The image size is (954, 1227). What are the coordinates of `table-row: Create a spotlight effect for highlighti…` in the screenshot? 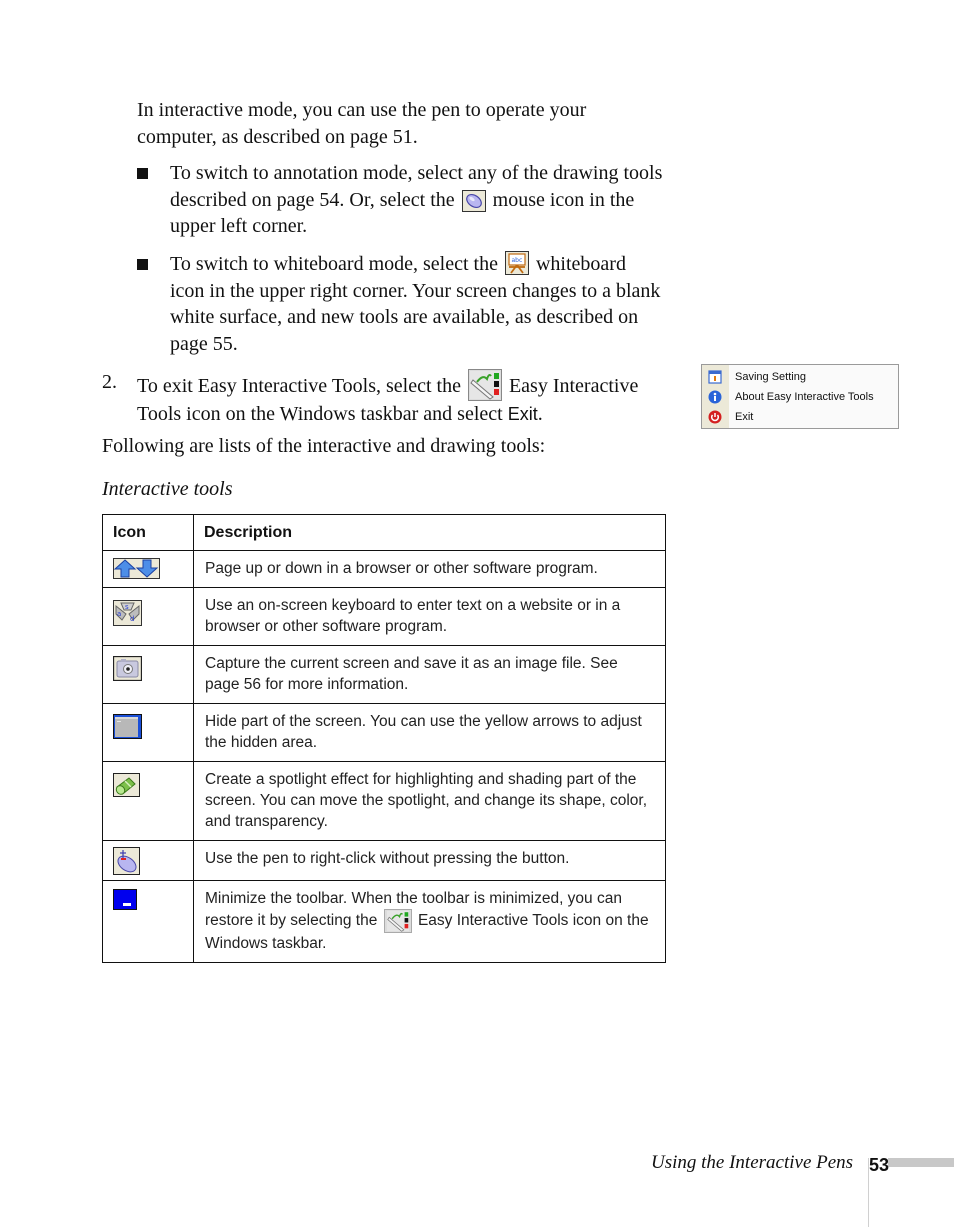 It's located at (384, 801).